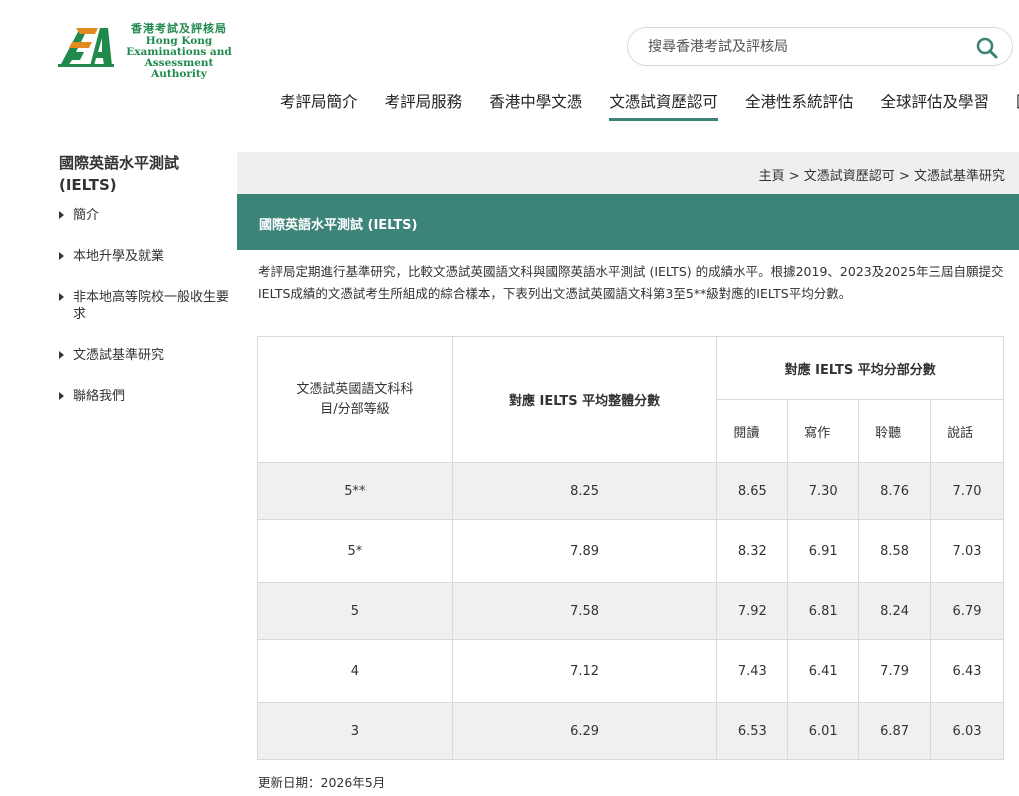 This screenshot has height=796, width=1019. I want to click on search-icon, so click(987, 48).